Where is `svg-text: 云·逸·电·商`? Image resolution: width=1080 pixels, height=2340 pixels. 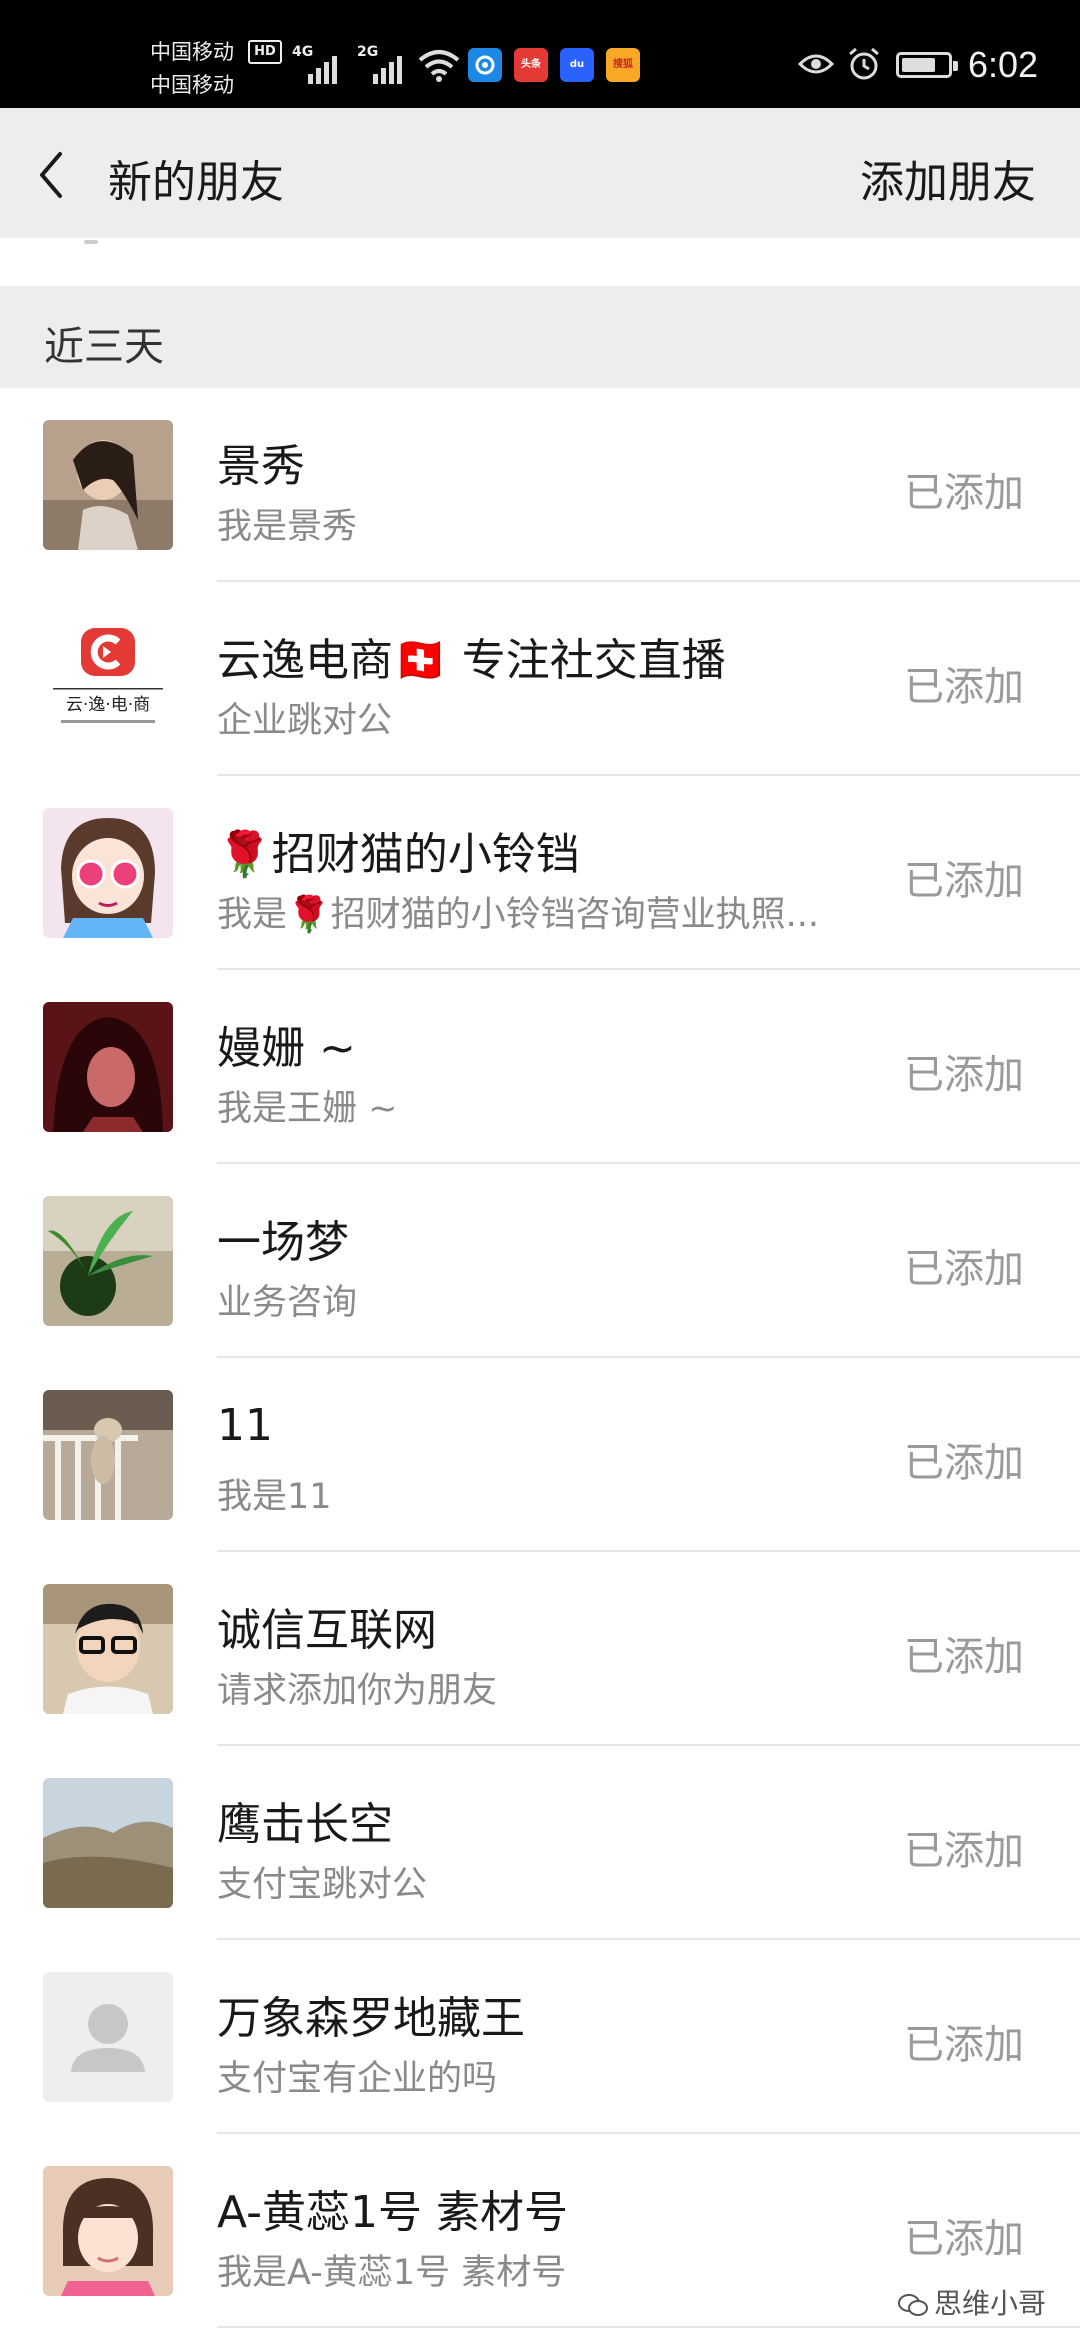
svg-text: 云·逸·电·商 is located at coordinates (108, 705).